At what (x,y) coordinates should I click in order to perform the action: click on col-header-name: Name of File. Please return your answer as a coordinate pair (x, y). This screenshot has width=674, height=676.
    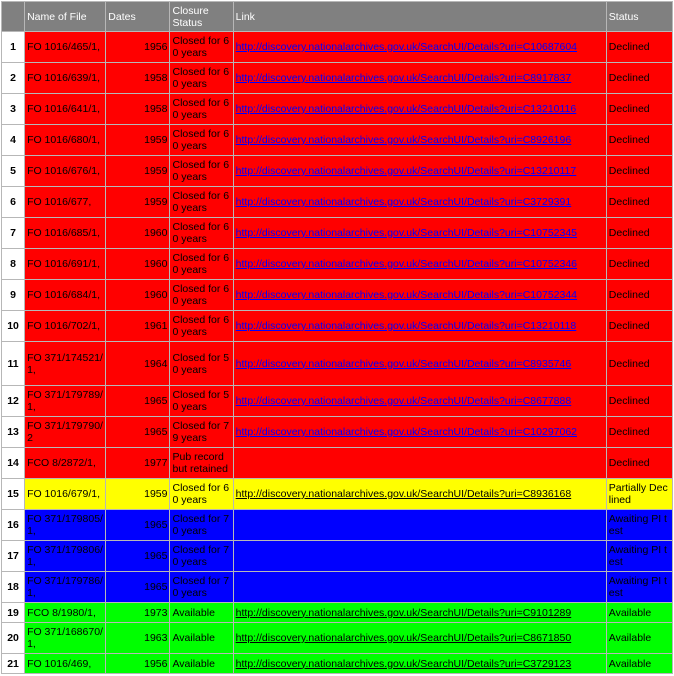
    Looking at the image, I should click on (65, 16).